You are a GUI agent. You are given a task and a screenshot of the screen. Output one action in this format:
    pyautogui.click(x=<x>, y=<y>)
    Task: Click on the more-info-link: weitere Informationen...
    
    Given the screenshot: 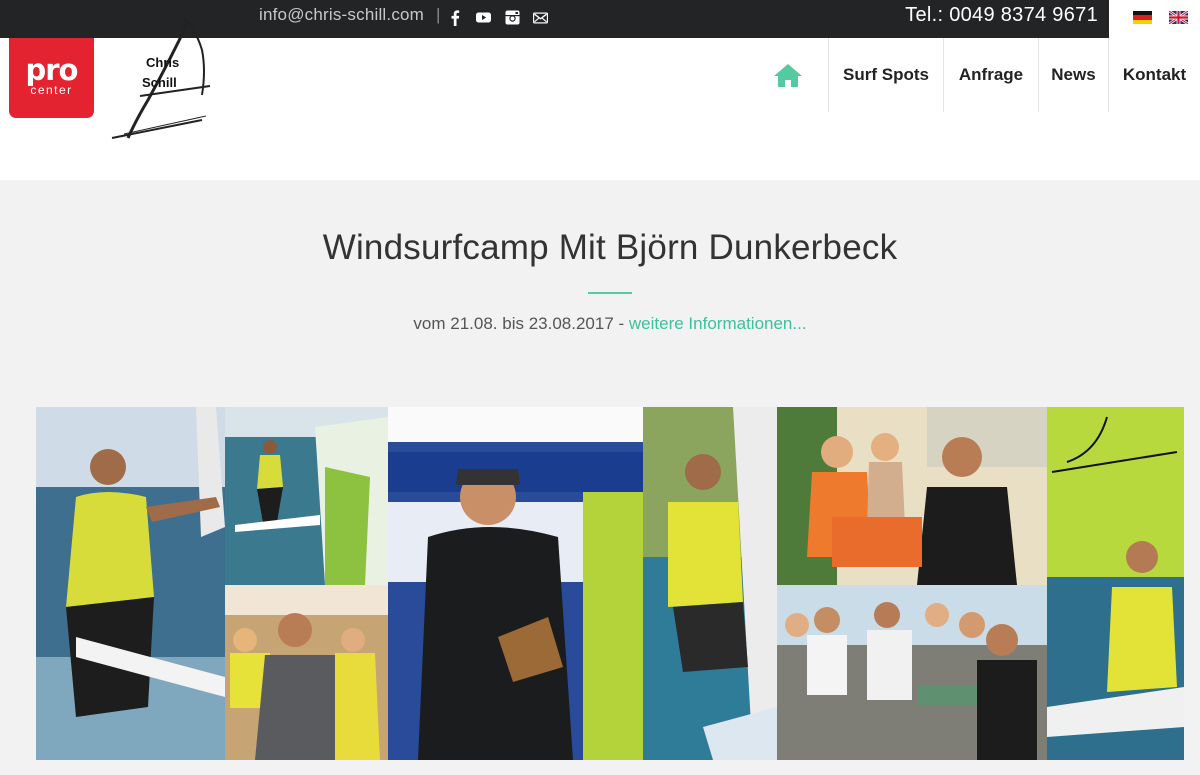 What is the action you would take?
    pyautogui.click(x=718, y=323)
    